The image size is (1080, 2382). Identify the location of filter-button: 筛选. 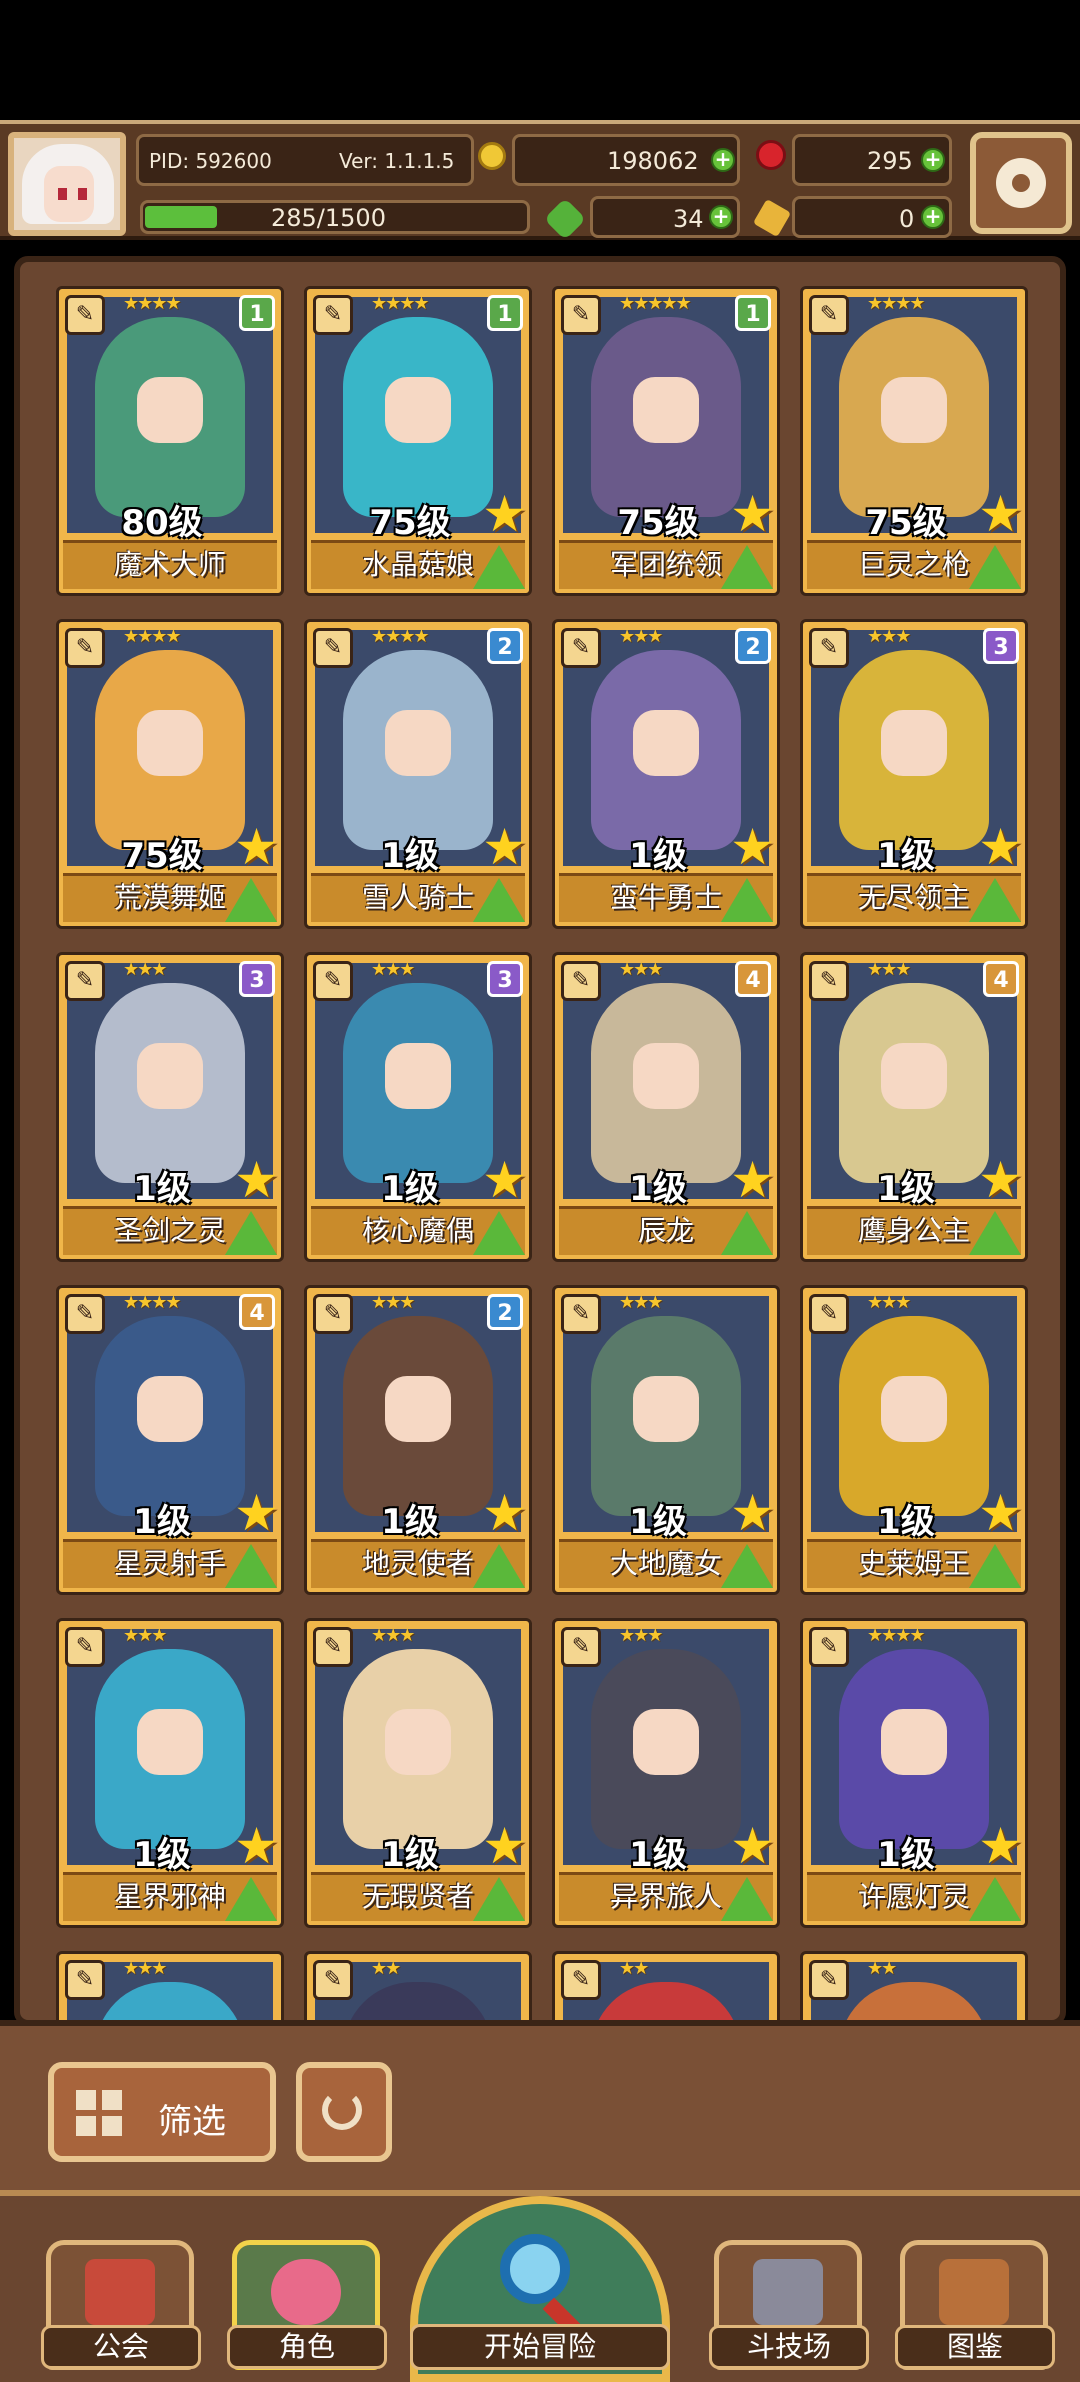
(162, 2112).